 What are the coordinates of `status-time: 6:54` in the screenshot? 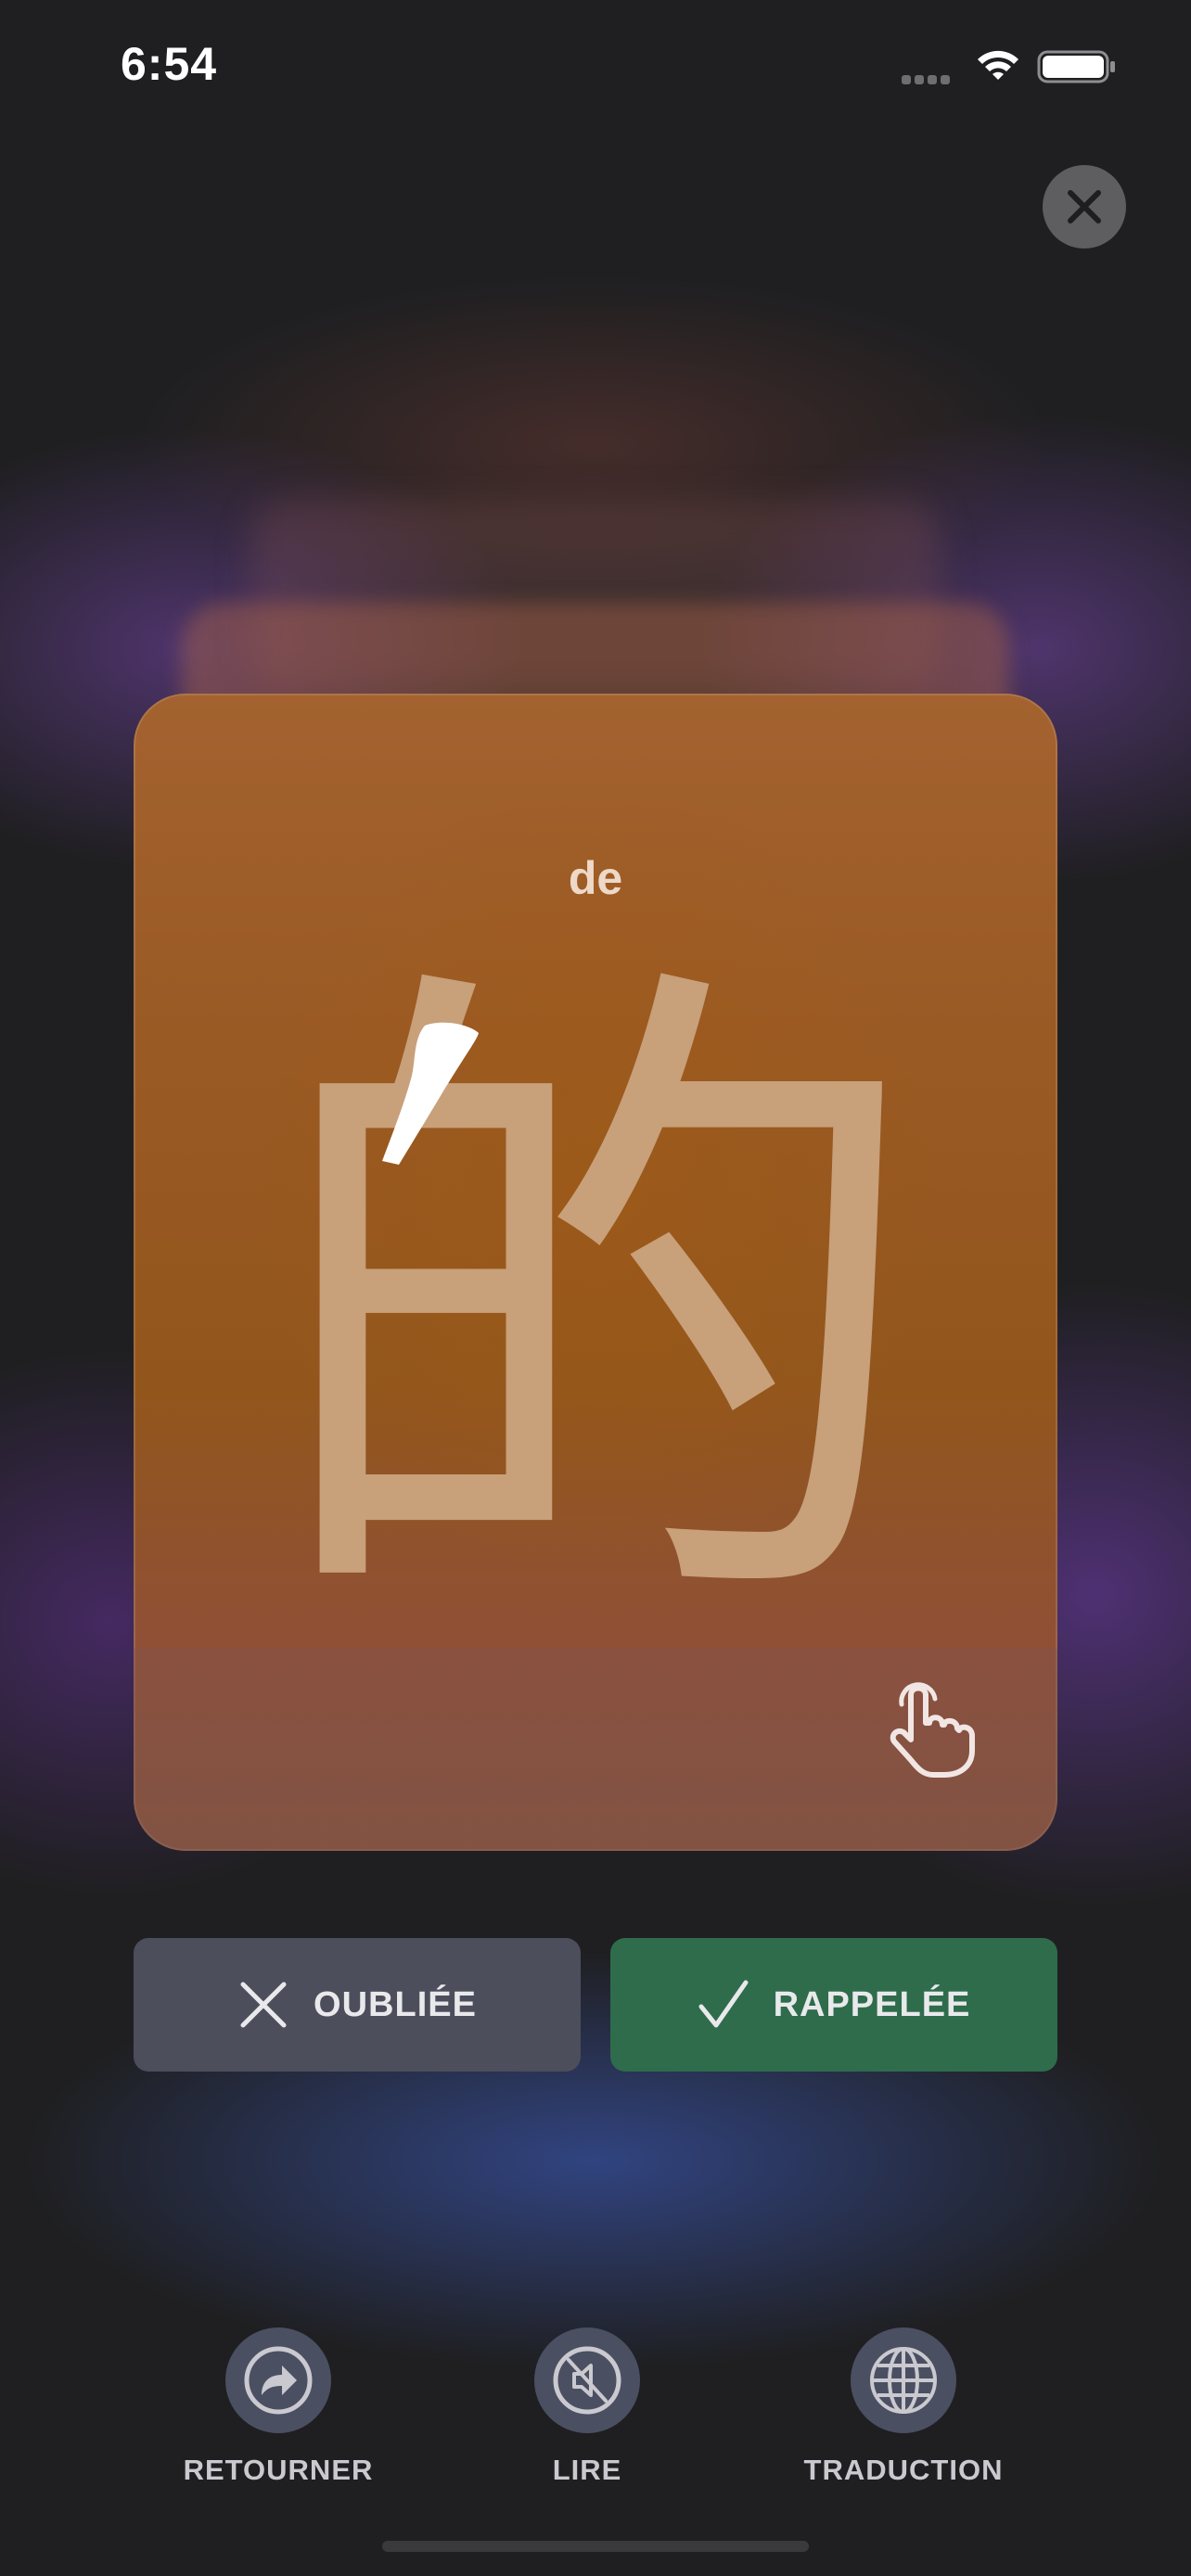 It's located at (169, 64).